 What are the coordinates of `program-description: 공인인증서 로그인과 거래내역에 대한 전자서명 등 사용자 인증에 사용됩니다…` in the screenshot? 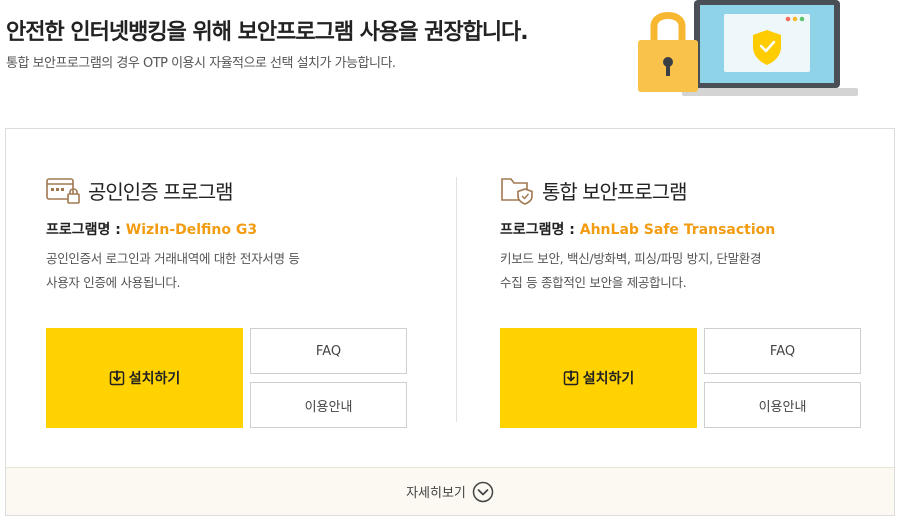 It's located at (236, 271).